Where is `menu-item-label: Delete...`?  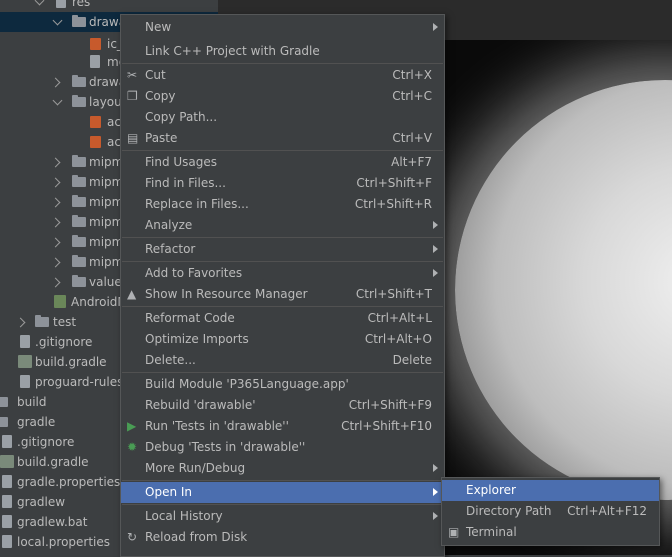 menu-item-label: Delete... is located at coordinates (170, 360).